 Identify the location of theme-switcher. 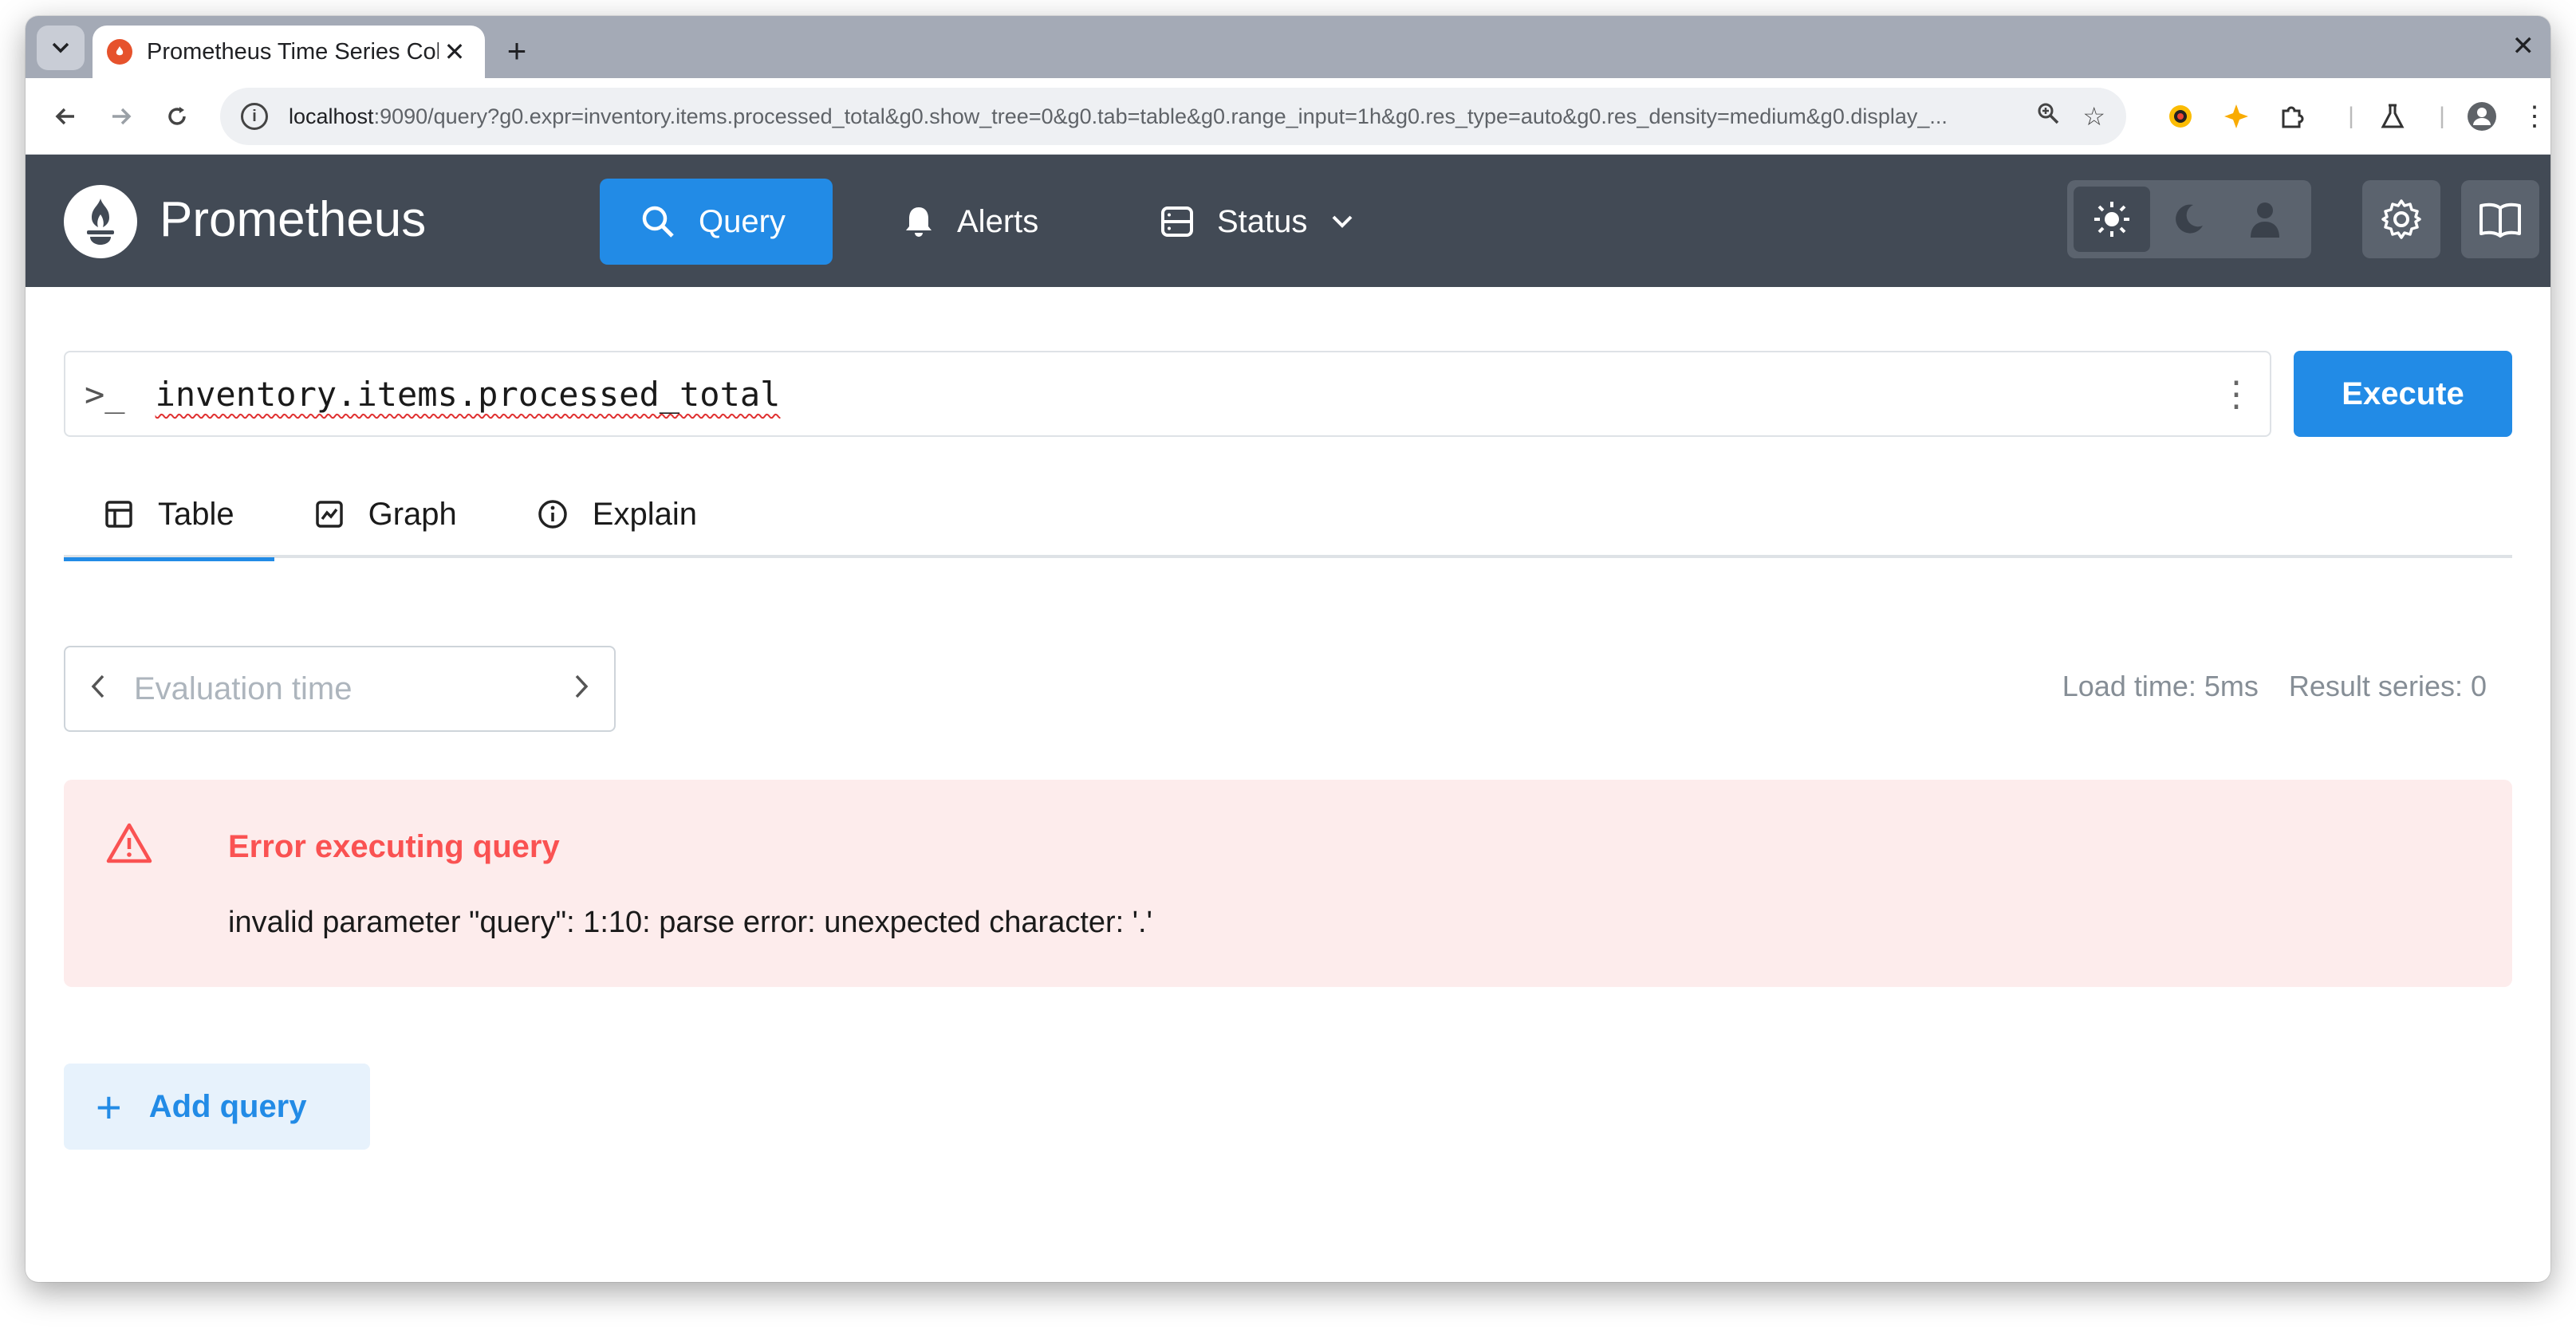
(2189, 219).